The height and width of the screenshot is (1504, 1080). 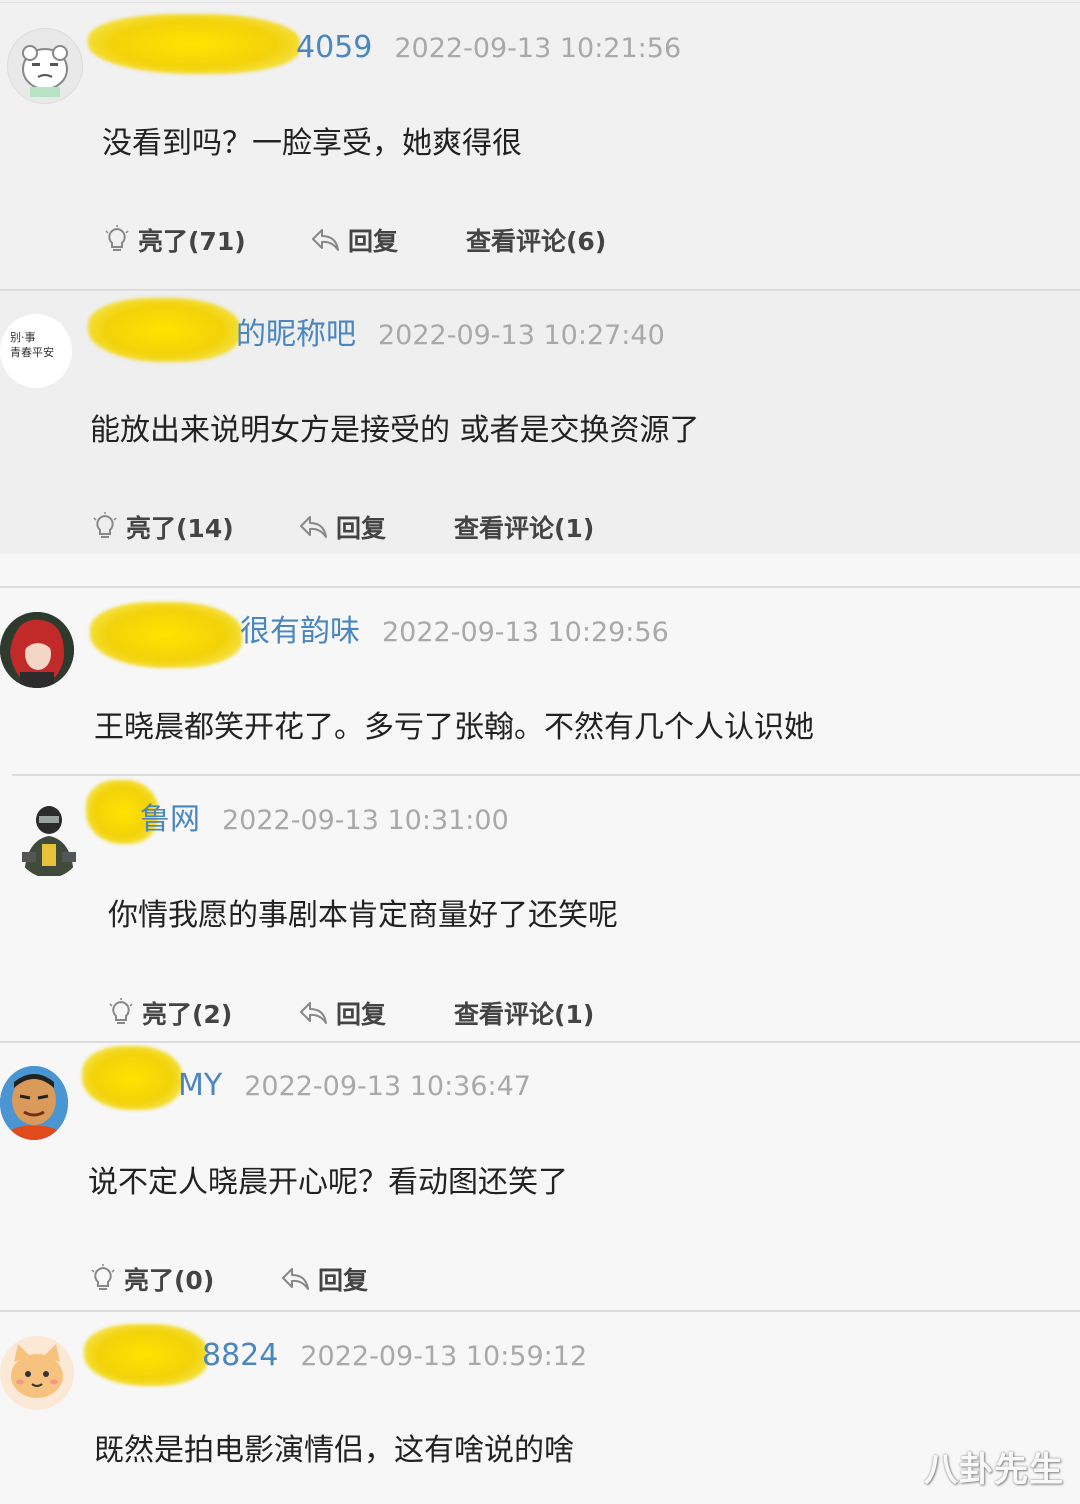 I want to click on timestamp: 2022-09-13 10:36:47, so click(x=387, y=1086).